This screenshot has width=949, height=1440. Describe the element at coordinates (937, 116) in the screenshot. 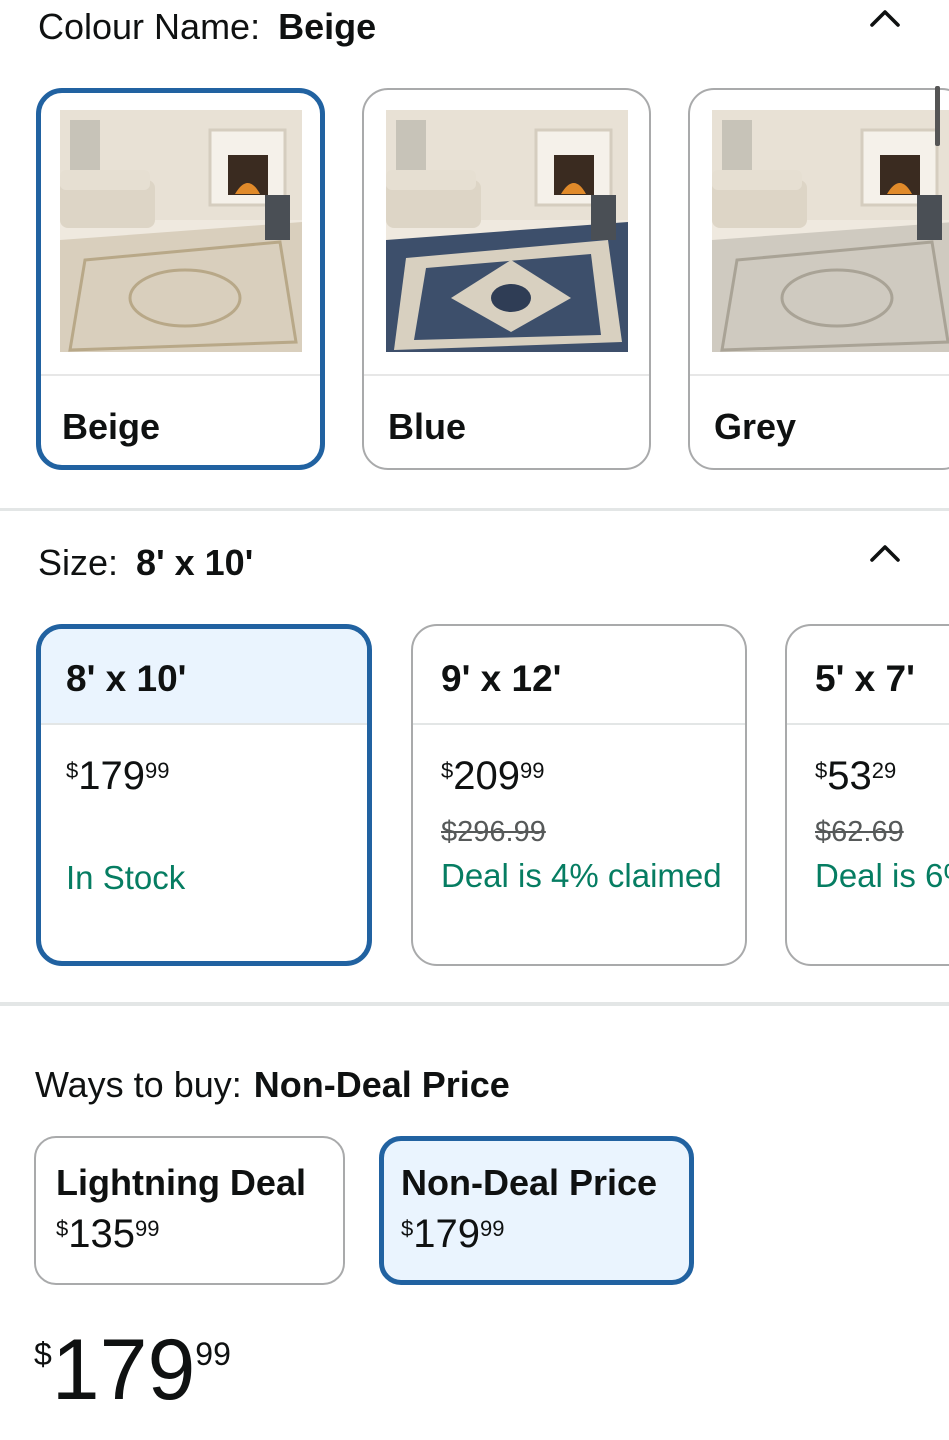

I see `horizontal-scrollbar` at that location.